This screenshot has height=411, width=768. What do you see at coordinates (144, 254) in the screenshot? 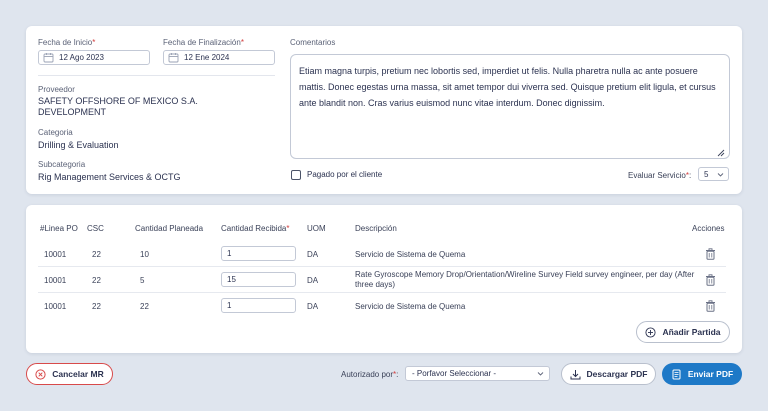
I see `table-cell-planned: 10` at bounding box center [144, 254].